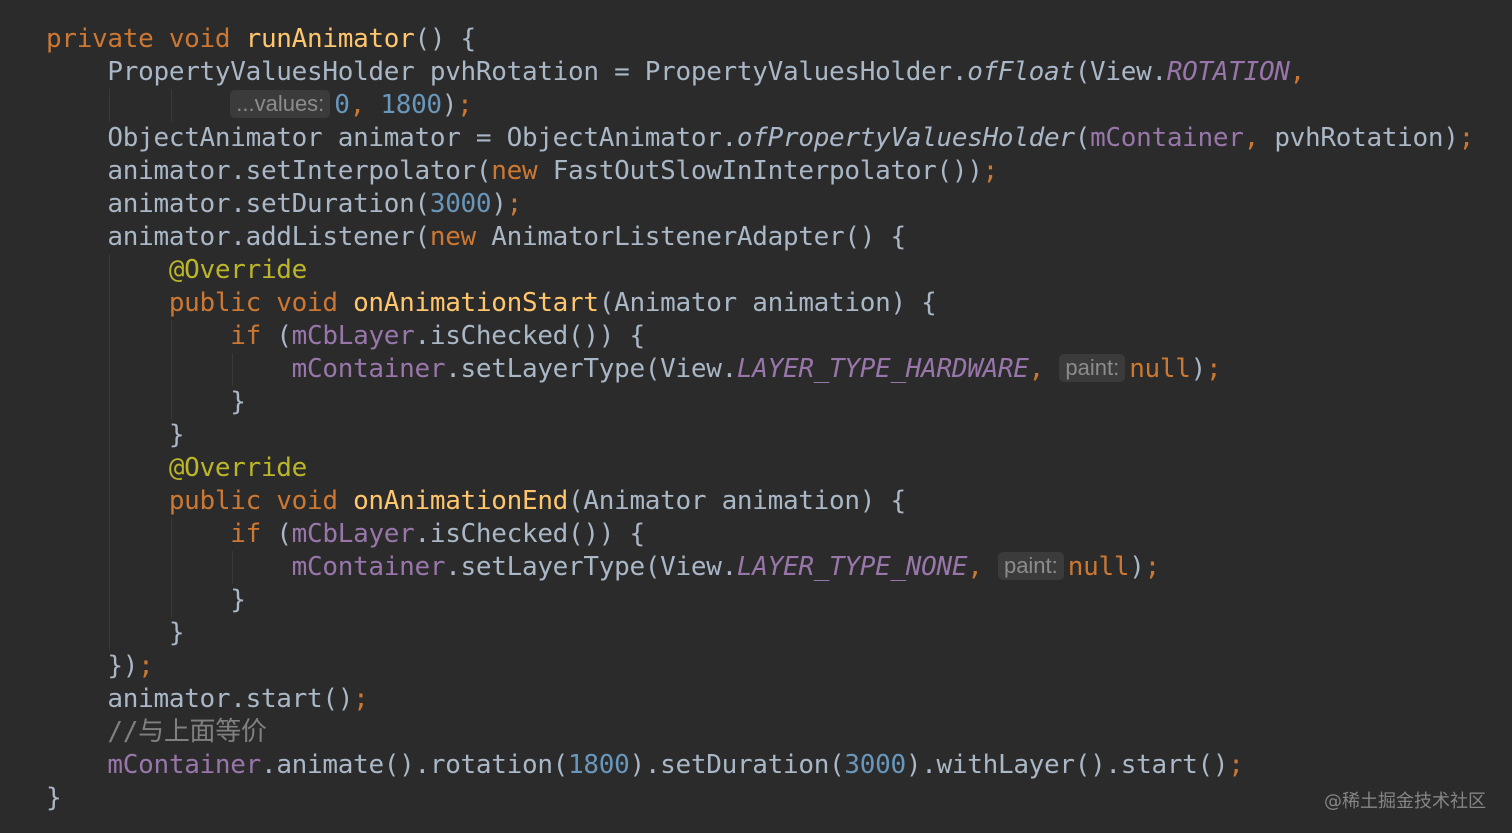  Describe the element at coordinates (760, 105) in the screenshot. I see `code-line: ...values: 0, 1800);` at that location.